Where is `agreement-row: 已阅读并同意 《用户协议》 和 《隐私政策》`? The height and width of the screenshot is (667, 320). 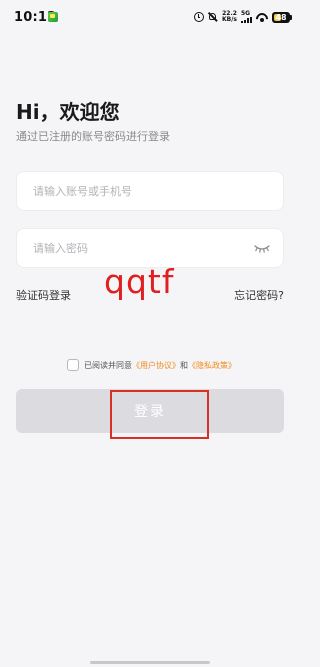 agreement-row: 已阅读并同意 《用户协议》 和 《隐私政策》 is located at coordinates (151, 365).